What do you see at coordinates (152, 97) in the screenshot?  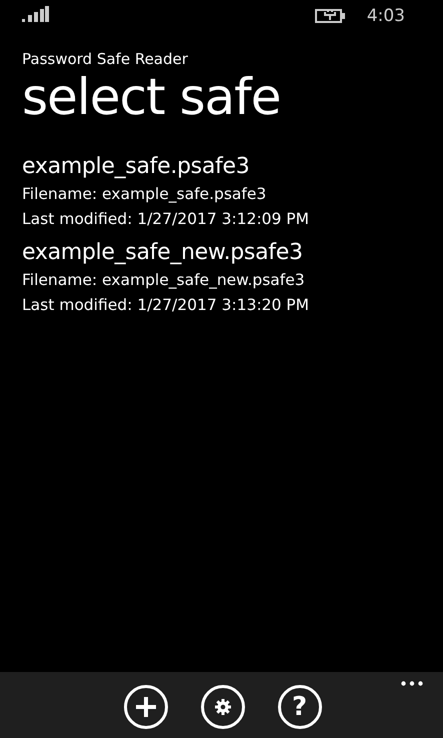 I see `page-title: select safe` at bounding box center [152, 97].